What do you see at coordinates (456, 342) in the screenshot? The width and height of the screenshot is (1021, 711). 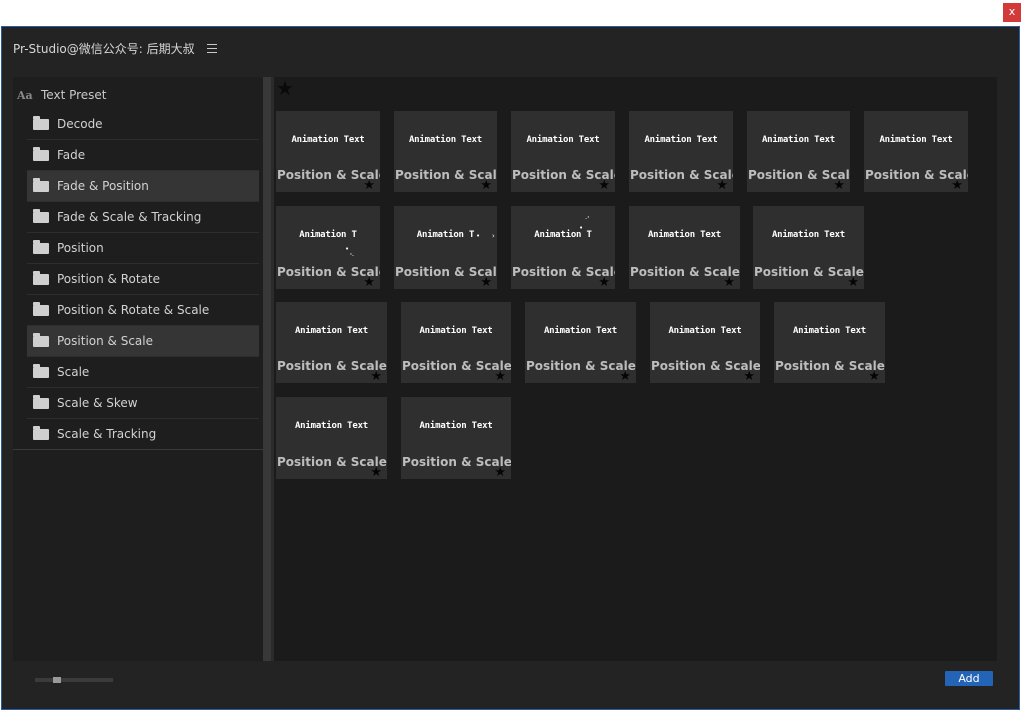 I see `preset-tile: Animation TextPosition & Scale 13★` at bounding box center [456, 342].